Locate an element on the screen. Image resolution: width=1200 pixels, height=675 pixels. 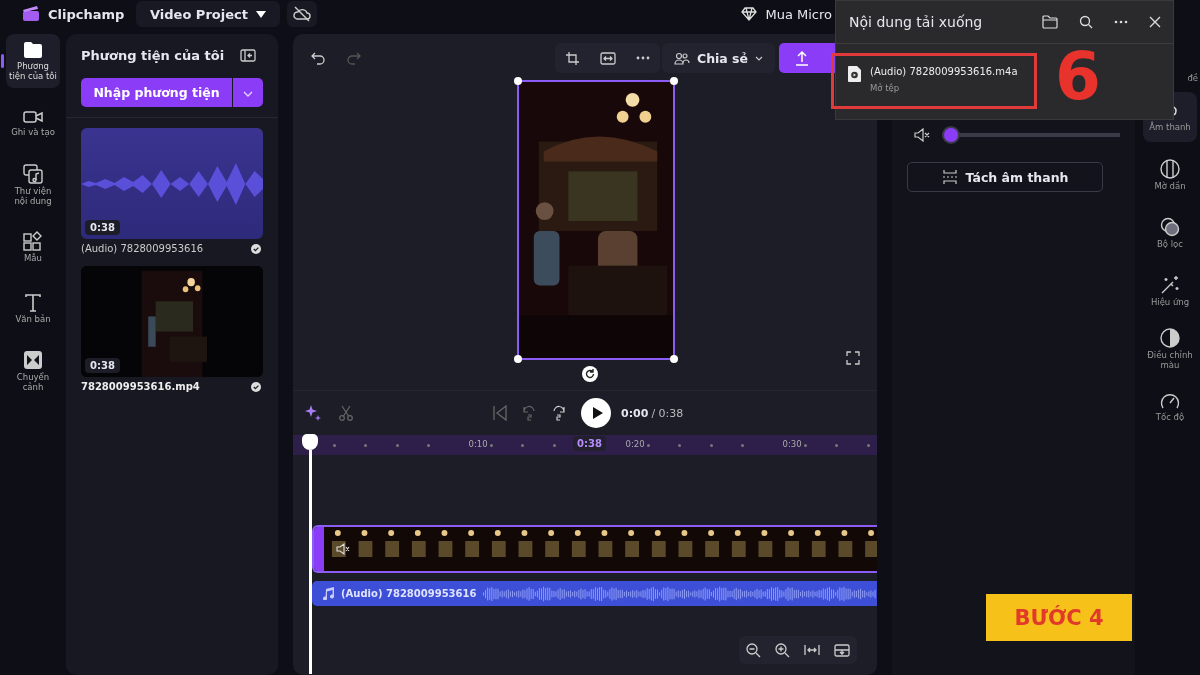
time-label: 0:10 is located at coordinates (478, 444).